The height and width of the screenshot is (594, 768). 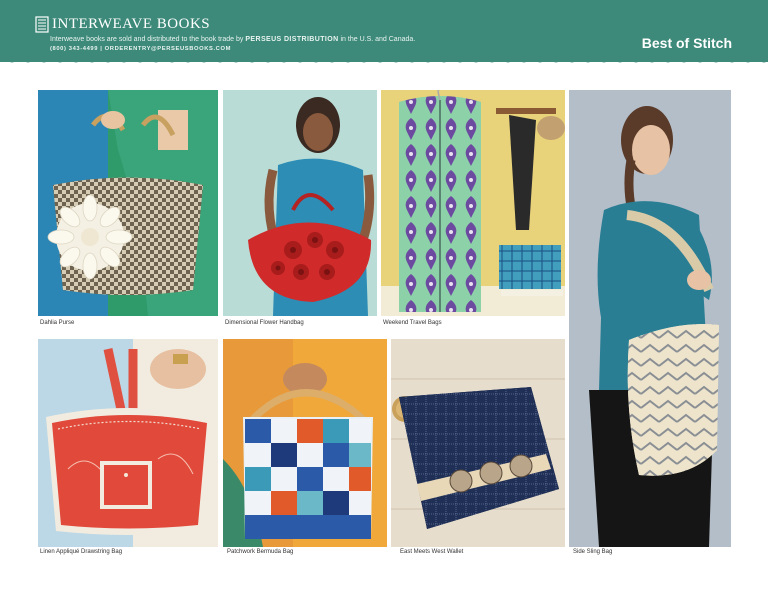 I want to click on drawstring-bag-image, so click(x=128, y=443).